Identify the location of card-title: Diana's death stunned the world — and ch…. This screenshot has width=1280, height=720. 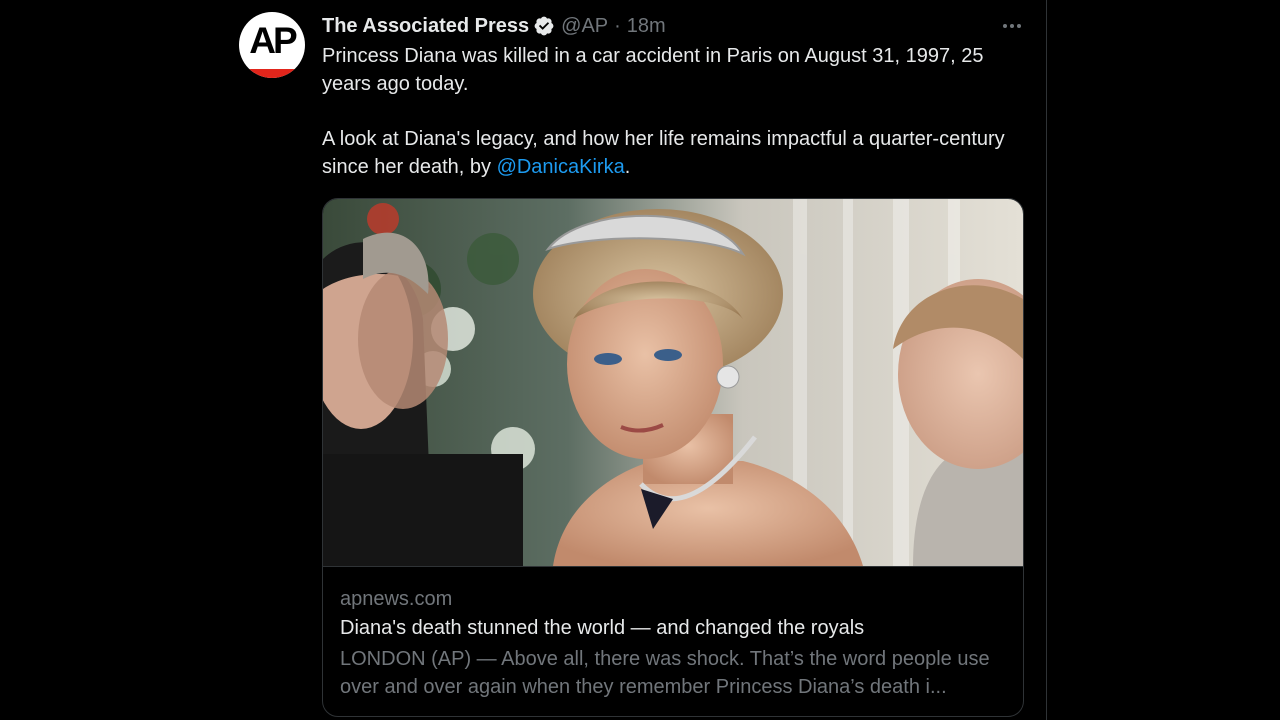
(675, 628).